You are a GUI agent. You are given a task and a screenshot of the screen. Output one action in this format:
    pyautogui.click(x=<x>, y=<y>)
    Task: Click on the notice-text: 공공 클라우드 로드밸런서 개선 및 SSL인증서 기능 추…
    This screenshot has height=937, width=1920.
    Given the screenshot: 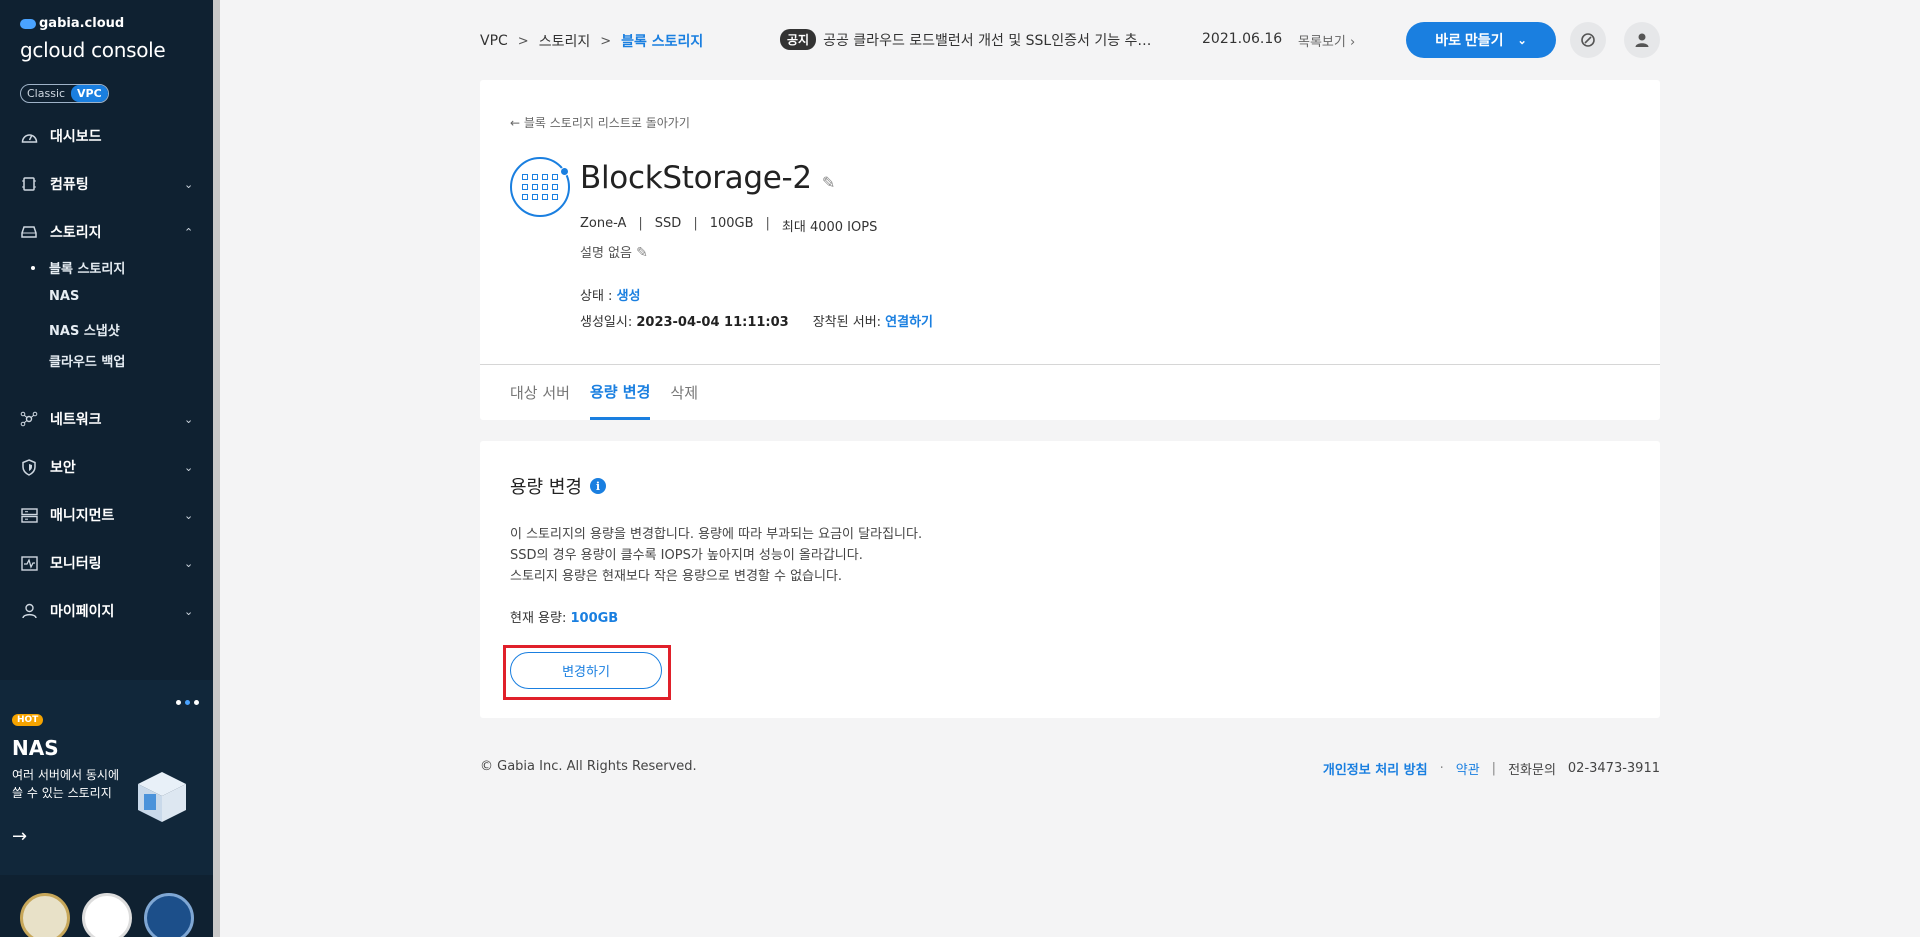 What is the action you would take?
    pyautogui.click(x=987, y=40)
    